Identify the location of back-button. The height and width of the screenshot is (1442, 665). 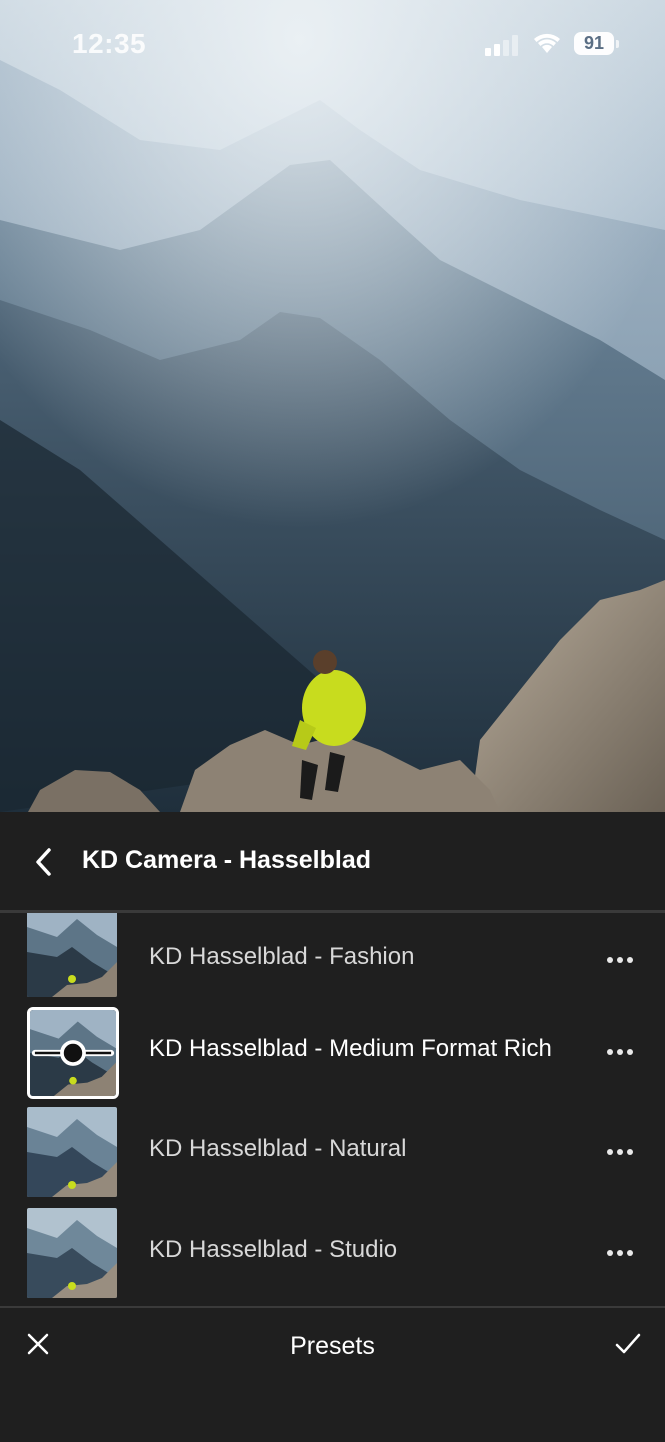
(43, 862).